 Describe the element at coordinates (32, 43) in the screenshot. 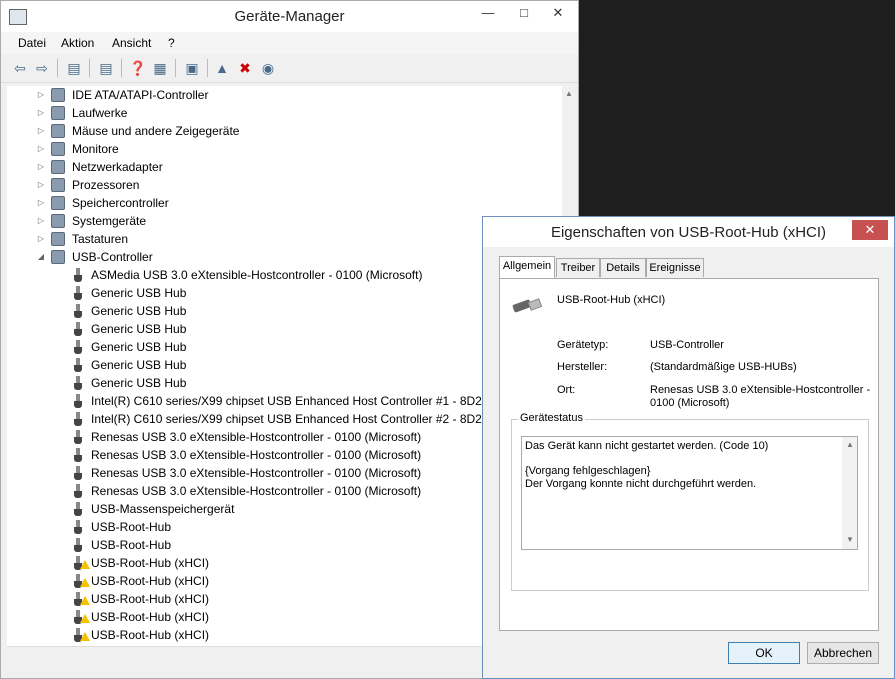

I see `menu-datei: Datei` at that location.